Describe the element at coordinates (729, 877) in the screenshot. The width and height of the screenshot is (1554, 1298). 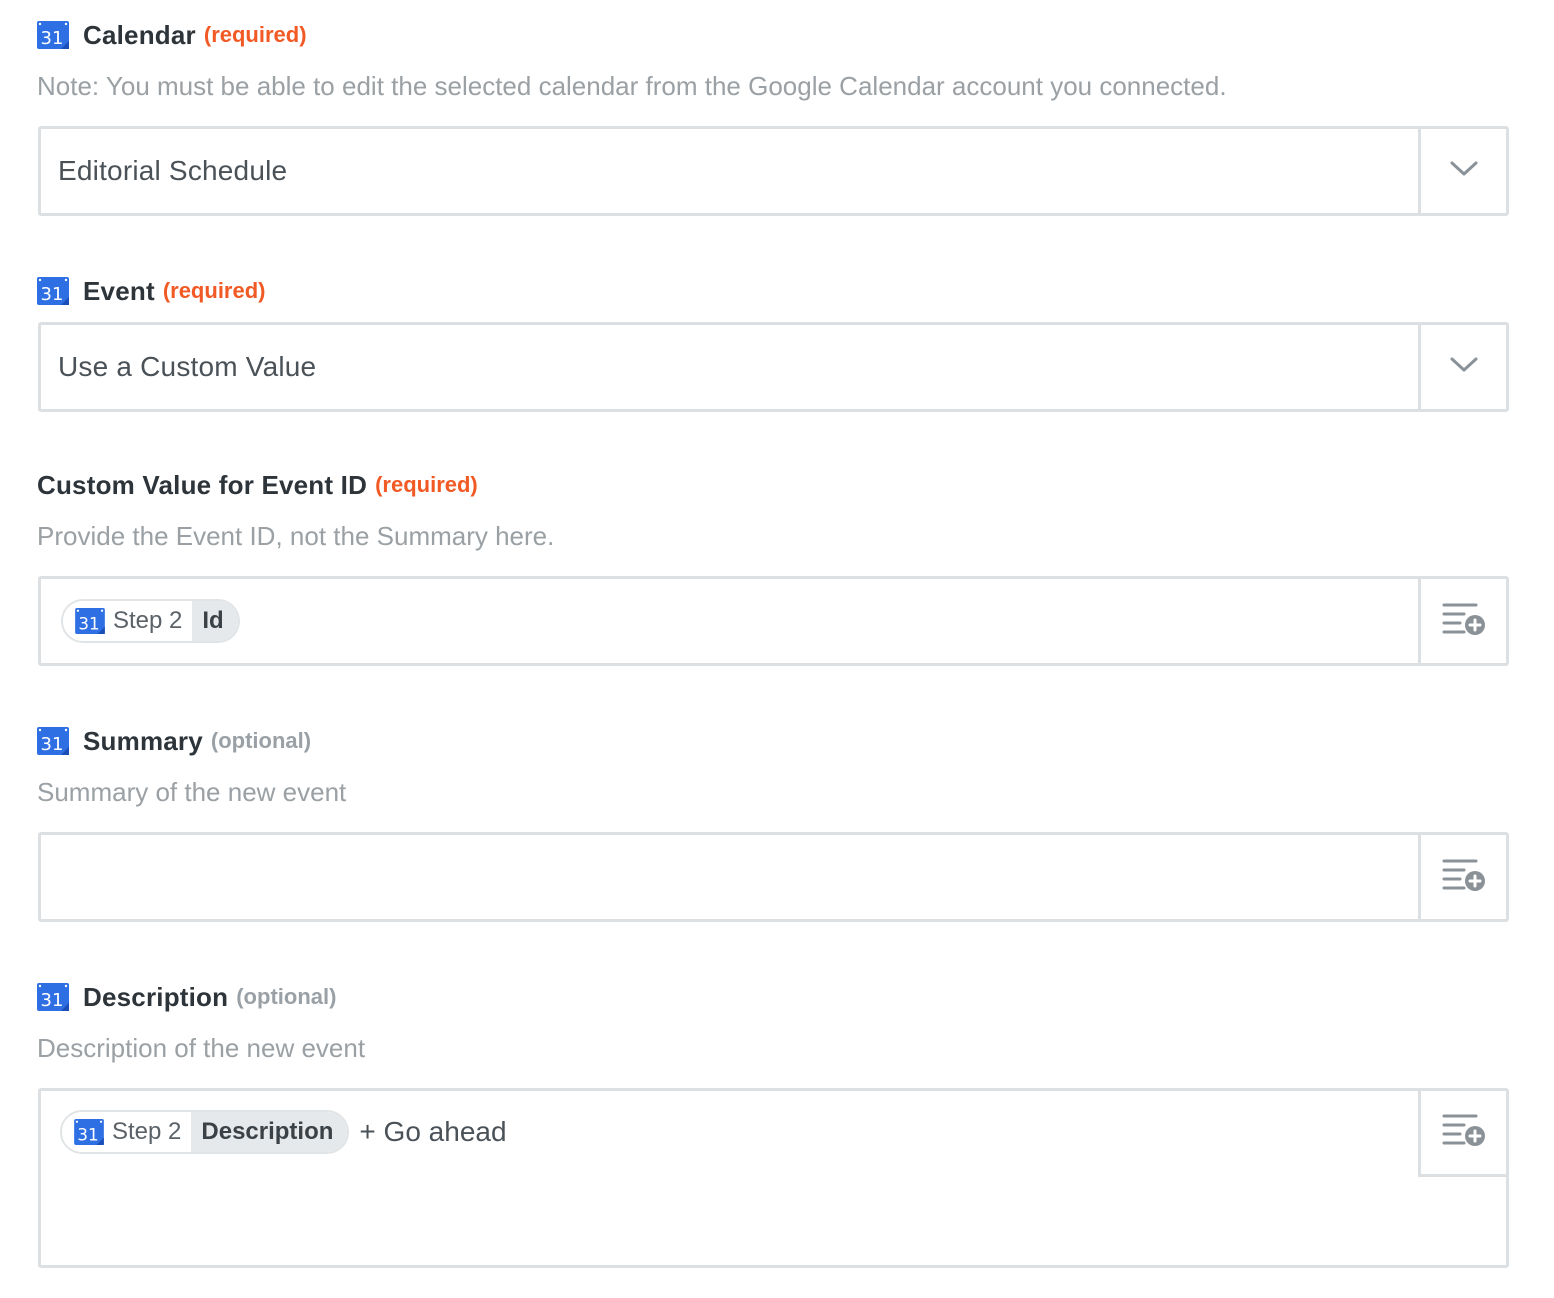
I see `summary-input-area` at that location.